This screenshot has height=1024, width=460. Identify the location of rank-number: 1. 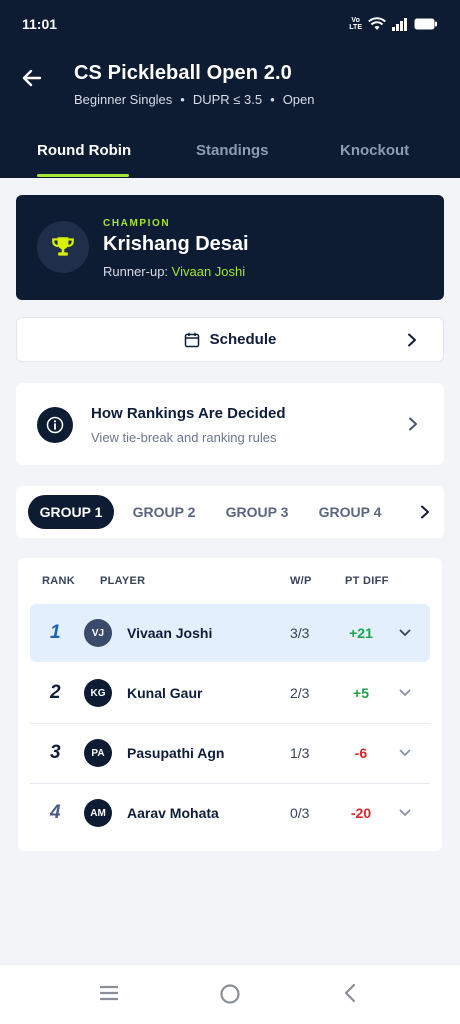
(55, 632).